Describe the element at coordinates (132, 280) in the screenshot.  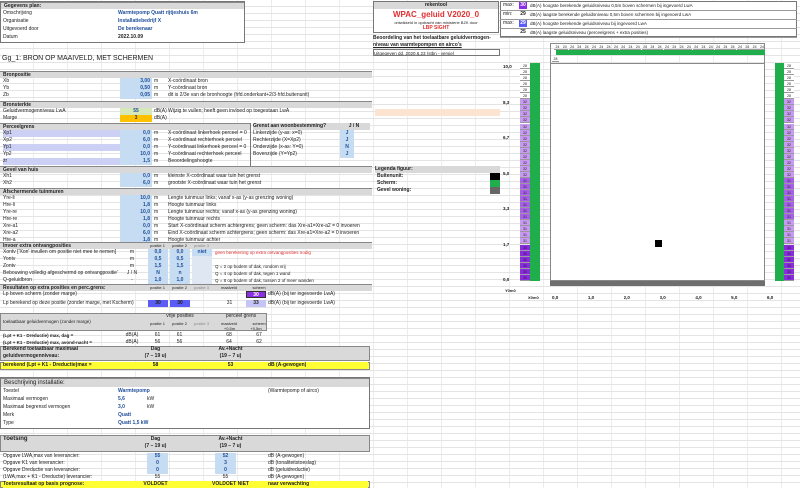
I see `extra-unit: -` at that location.